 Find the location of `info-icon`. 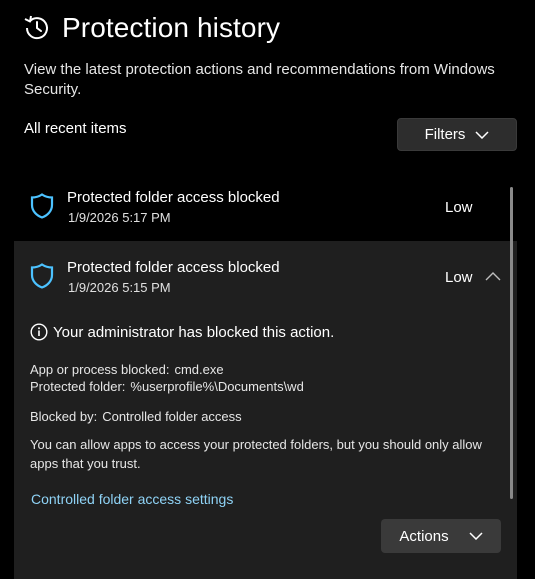

info-icon is located at coordinates (39, 332).